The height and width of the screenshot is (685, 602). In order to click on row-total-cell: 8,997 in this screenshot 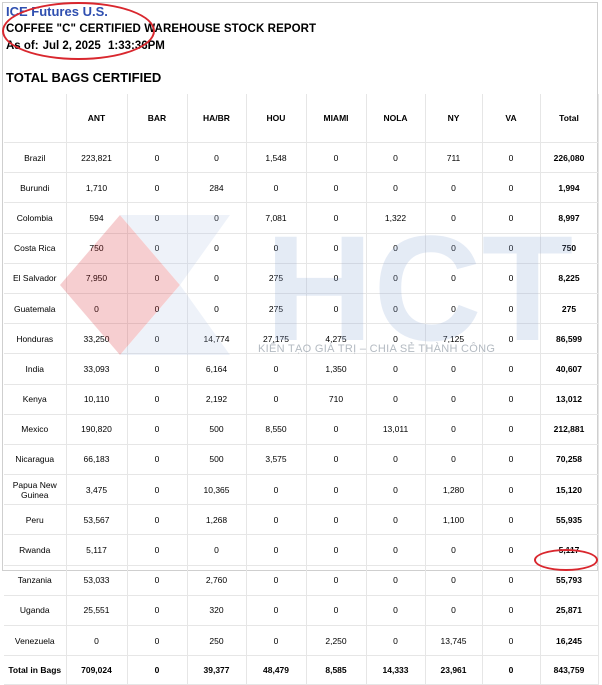, I will do `click(569, 218)`.